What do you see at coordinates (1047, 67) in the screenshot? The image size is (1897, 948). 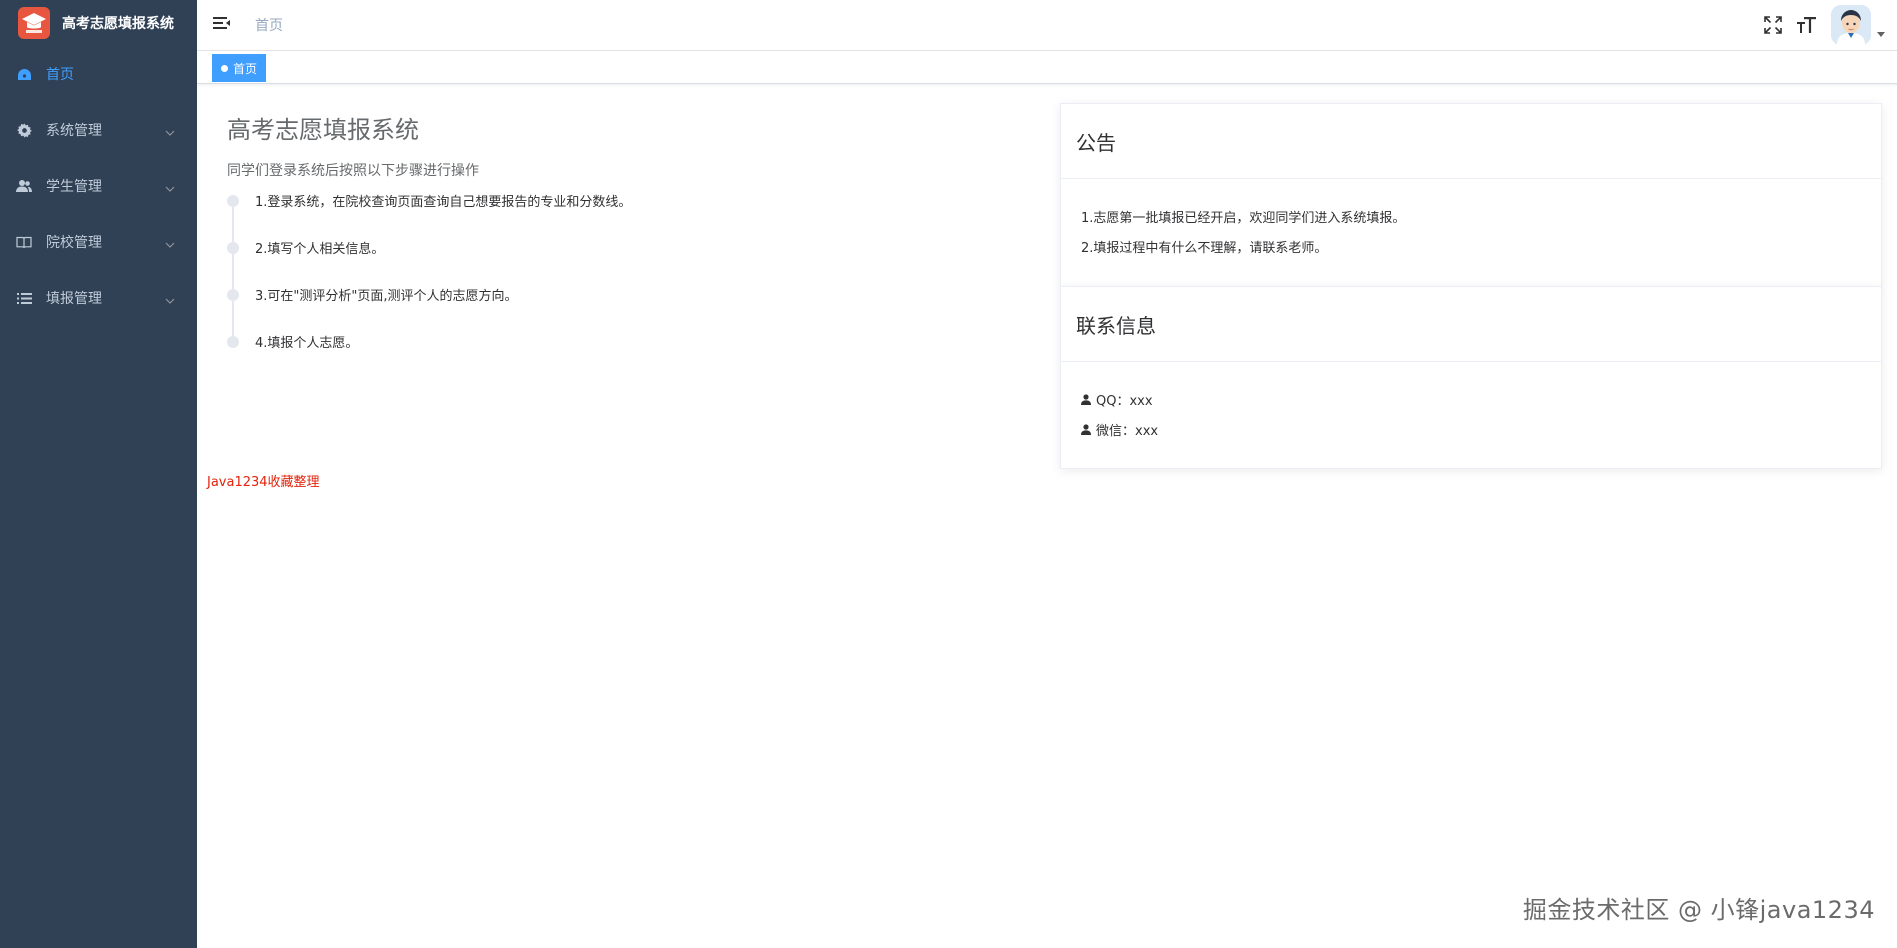 I see `tags-view: 首页` at bounding box center [1047, 67].